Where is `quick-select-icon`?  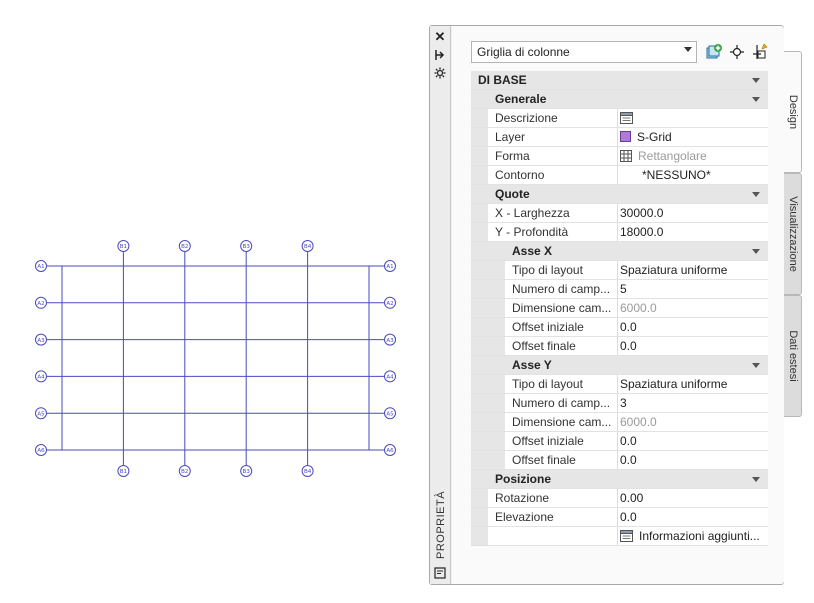
quick-select-icon is located at coordinates (760, 52).